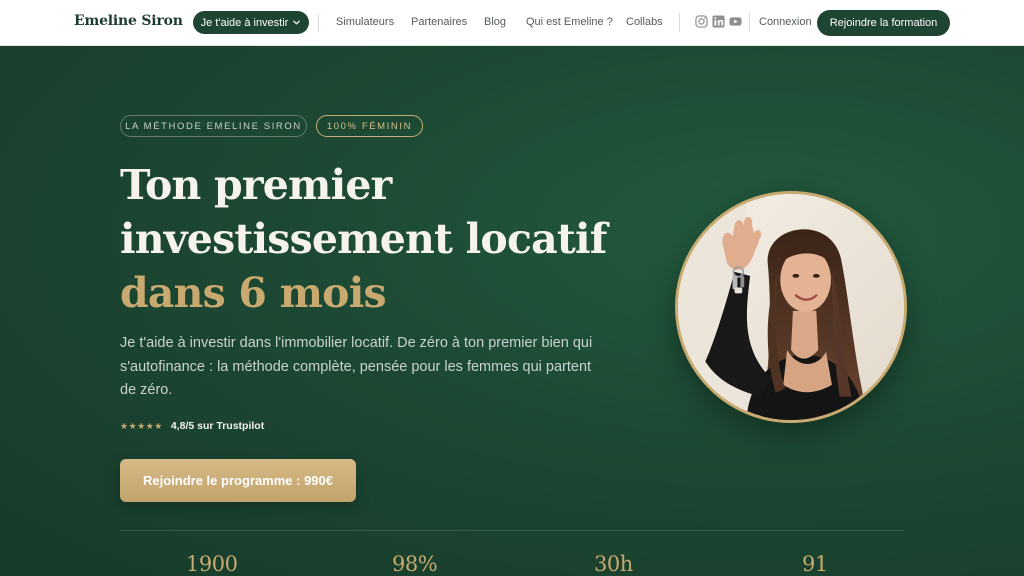 The height and width of the screenshot is (576, 1024). I want to click on invest-dropdown-button: Je t'aide à investir, so click(251, 22).